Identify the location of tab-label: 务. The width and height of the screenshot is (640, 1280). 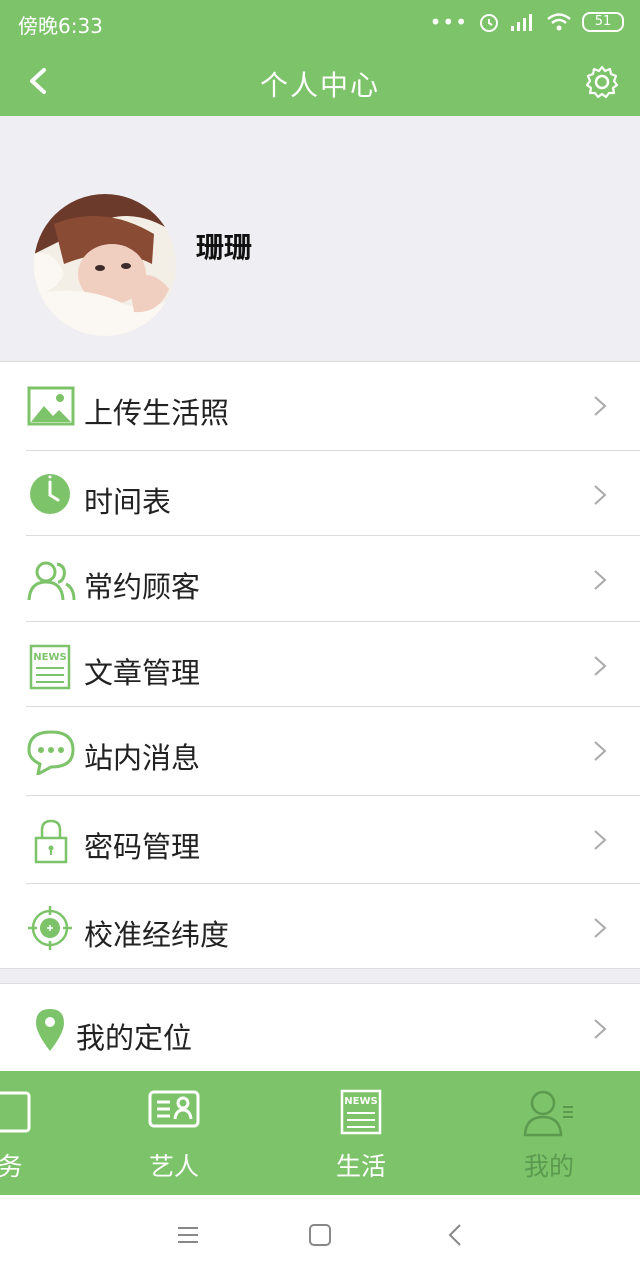
(11, 1166).